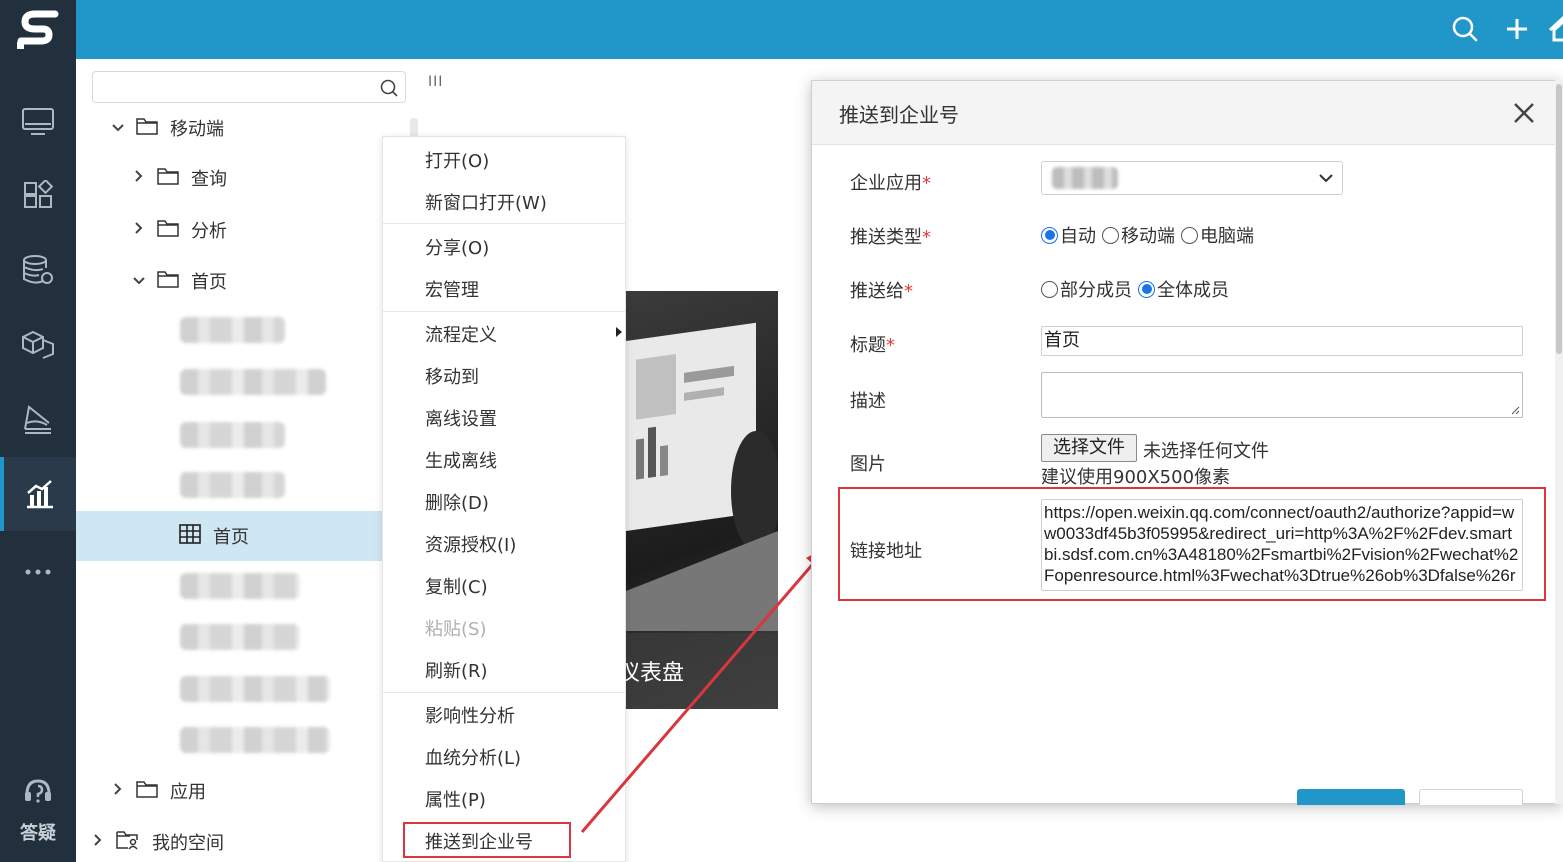 Image resolution: width=1563 pixels, height=862 pixels. I want to click on push-type-auto: 自动, so click(1068, 235).